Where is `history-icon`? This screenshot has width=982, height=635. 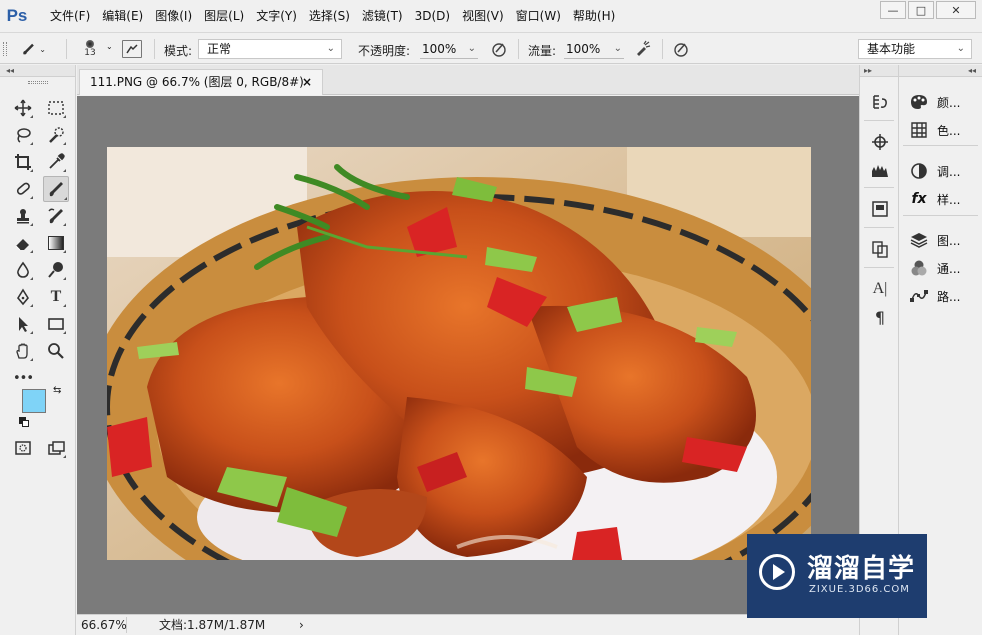
history-icon is located at coordinates (880, 102).